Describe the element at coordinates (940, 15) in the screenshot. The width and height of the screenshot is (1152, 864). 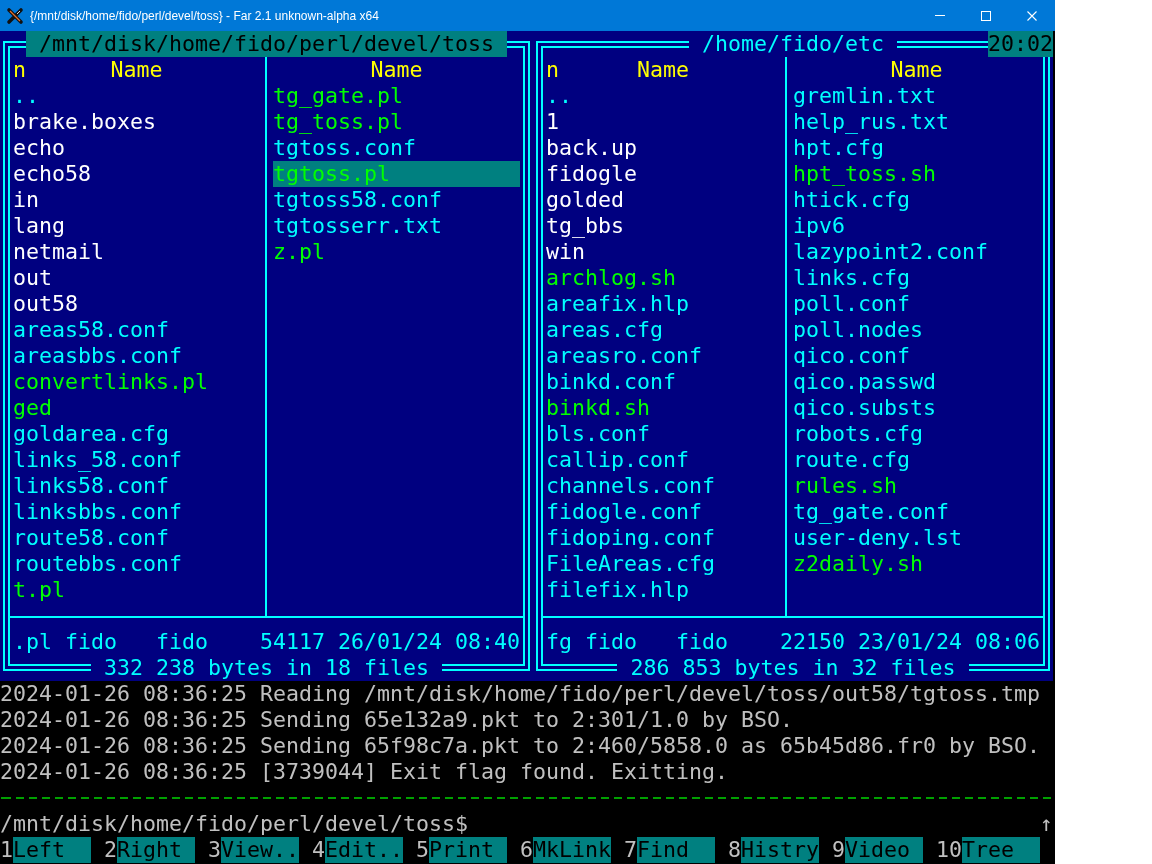
I see `minimize-icon` at that location.